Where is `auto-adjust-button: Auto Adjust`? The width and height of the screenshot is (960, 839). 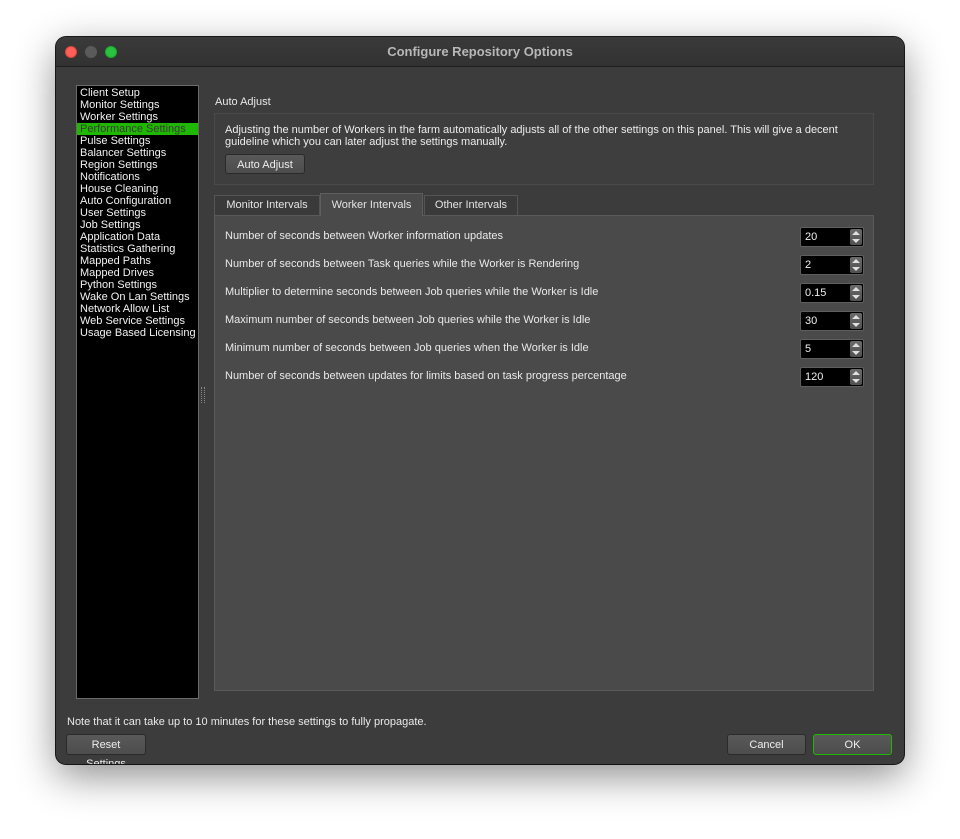 auto-adjust-button: Auto Adjust is located at coordinates (265, 164).